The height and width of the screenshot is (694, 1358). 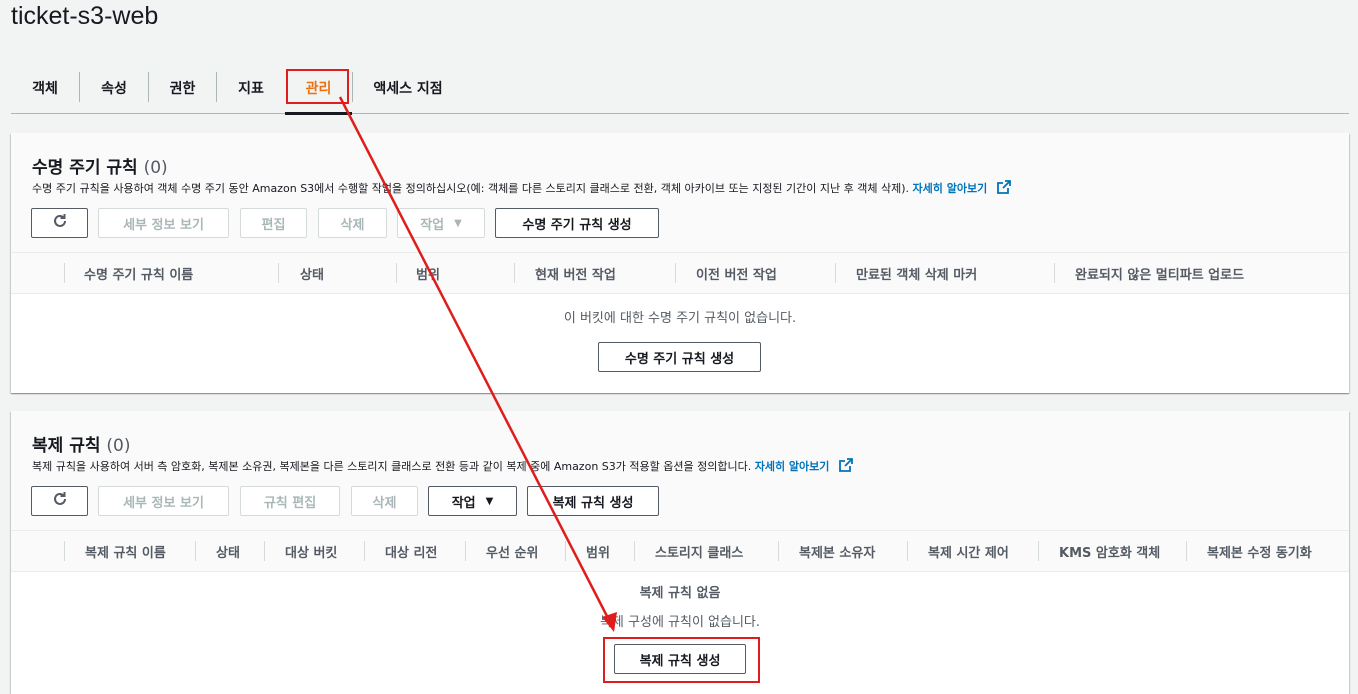 I want to click on lifecycle-edit-button: 편집, so click(x=273, y=223).